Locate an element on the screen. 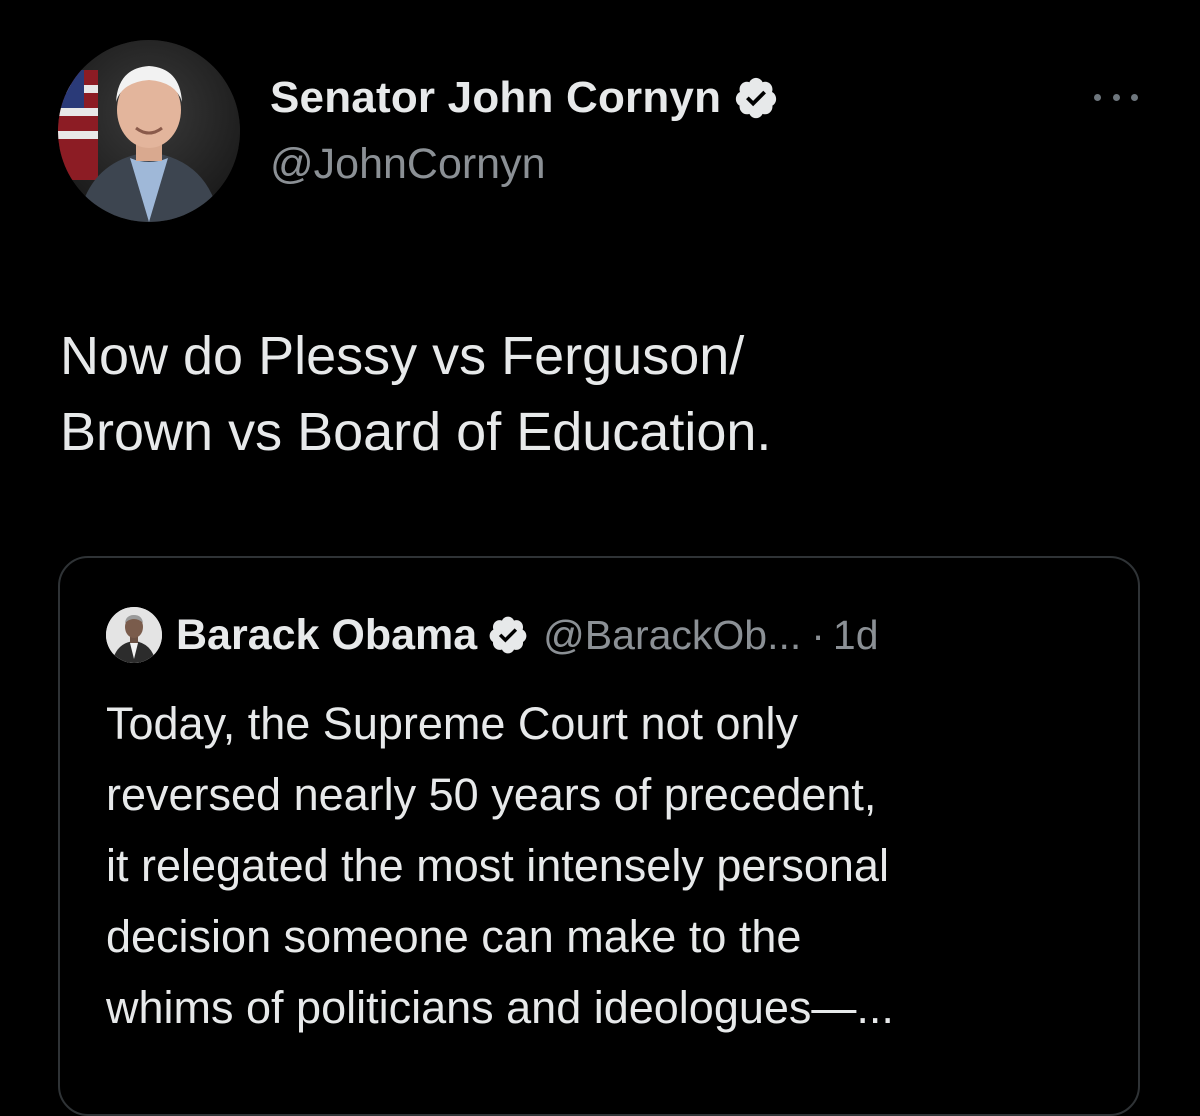  quoted-text-line: reversed nearly 50 years of precedent, is located at coordinates (491, 794).